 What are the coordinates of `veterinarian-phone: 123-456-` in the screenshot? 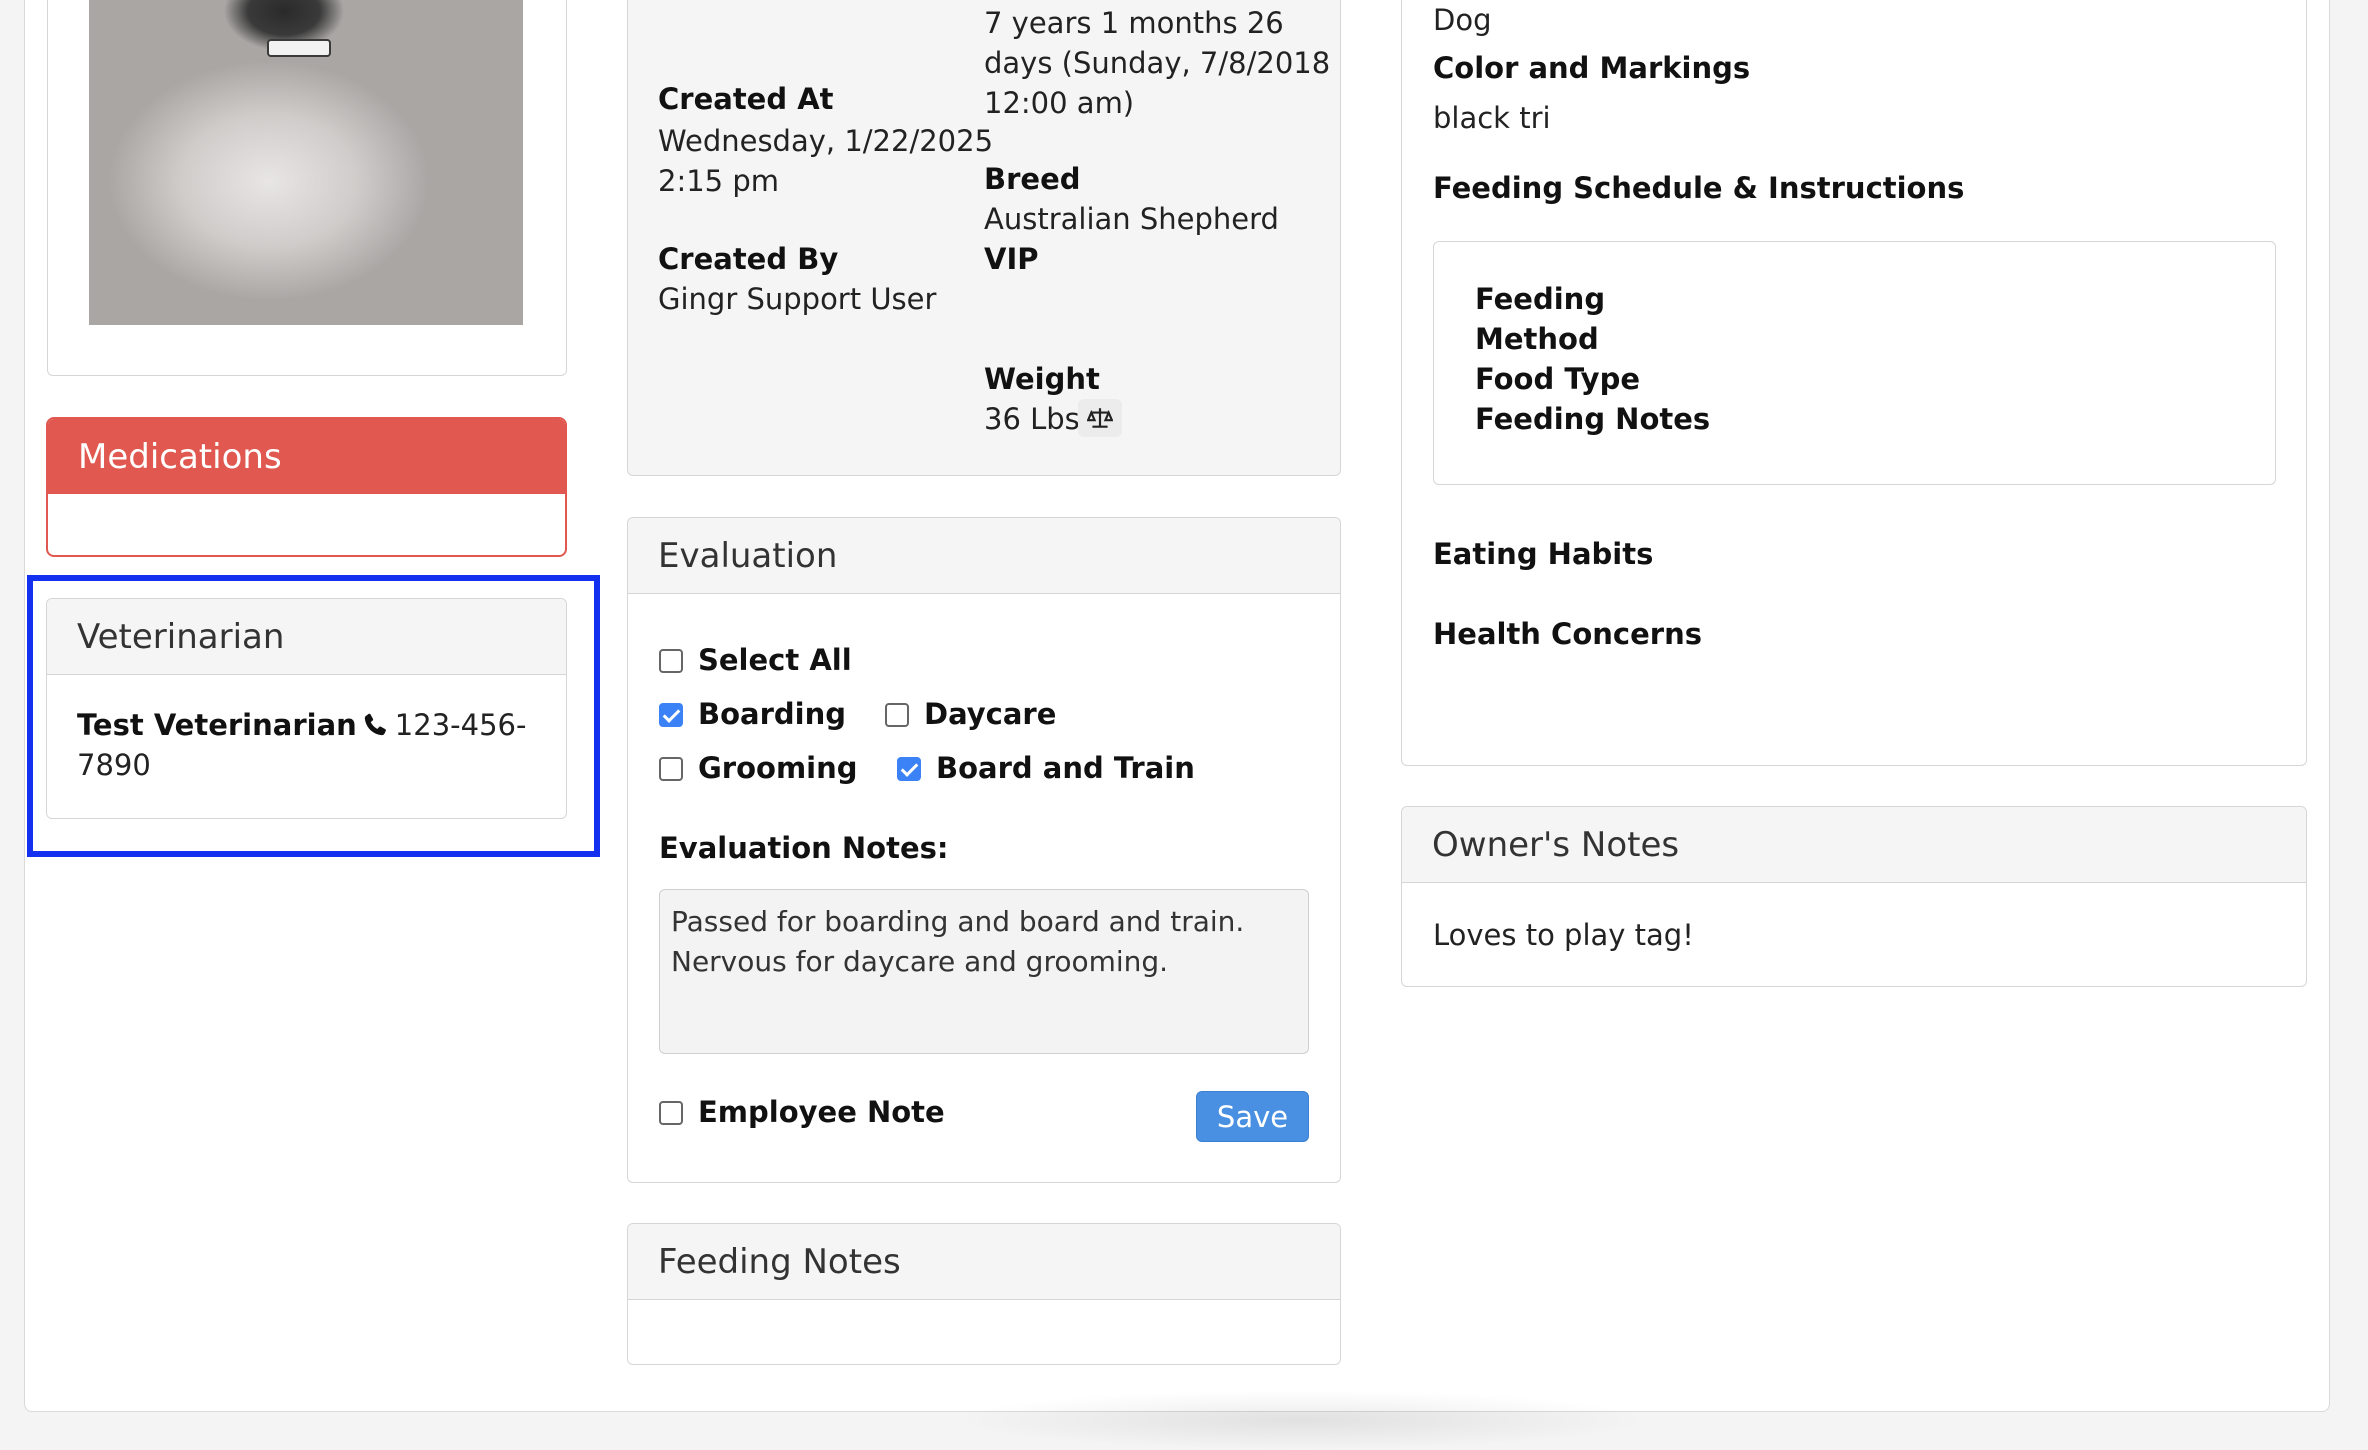 It's located at (461, 725).